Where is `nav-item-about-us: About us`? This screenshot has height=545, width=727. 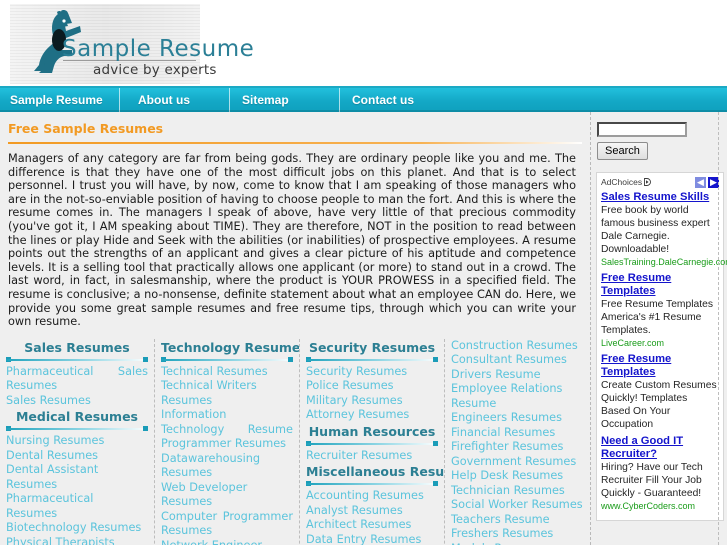 nav-item-about-us: About us is located at coordinates (175, 100).